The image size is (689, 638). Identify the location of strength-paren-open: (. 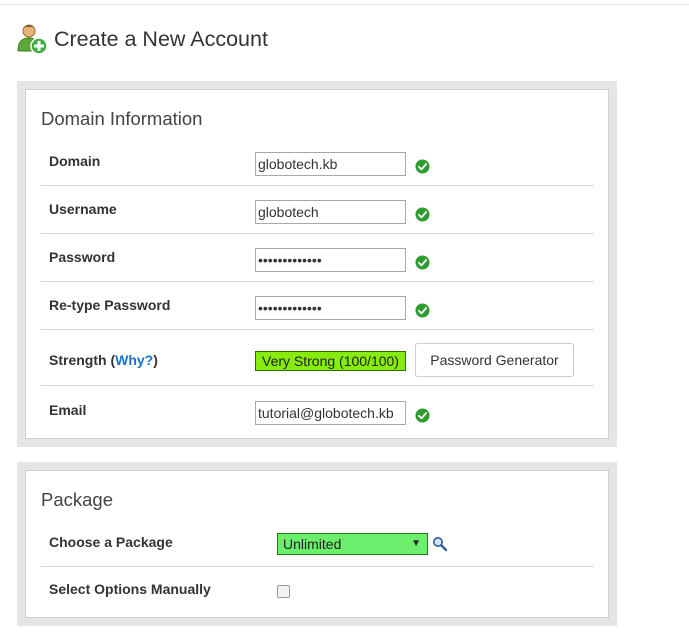
(111, 360).